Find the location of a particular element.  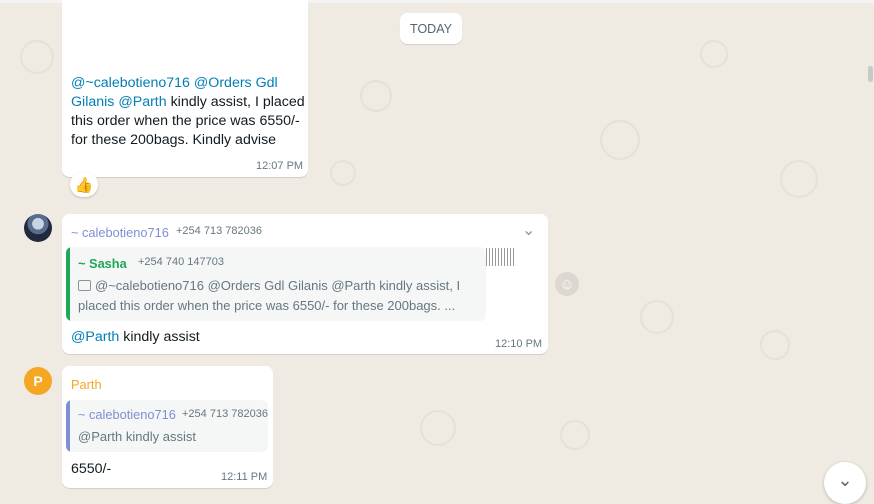

camera-icon is located at coordinates (84, 285).